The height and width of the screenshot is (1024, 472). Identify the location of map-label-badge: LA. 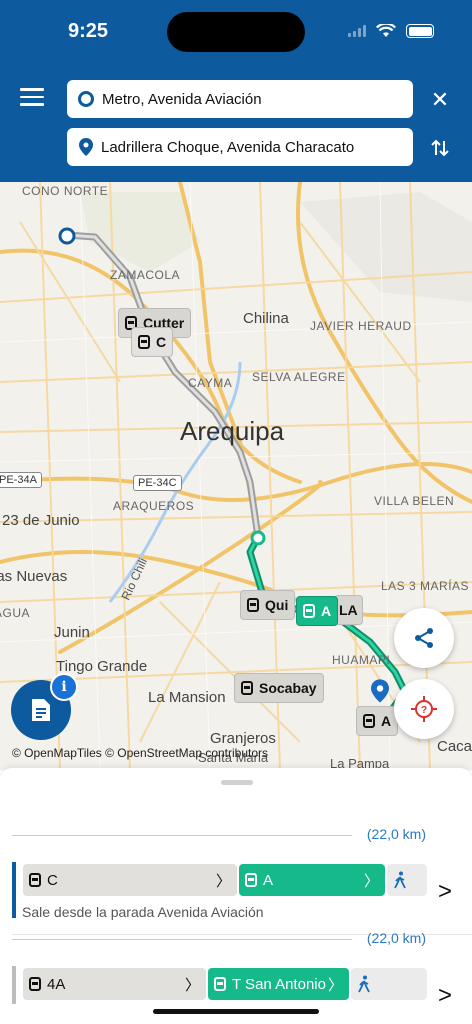
(348, 610).